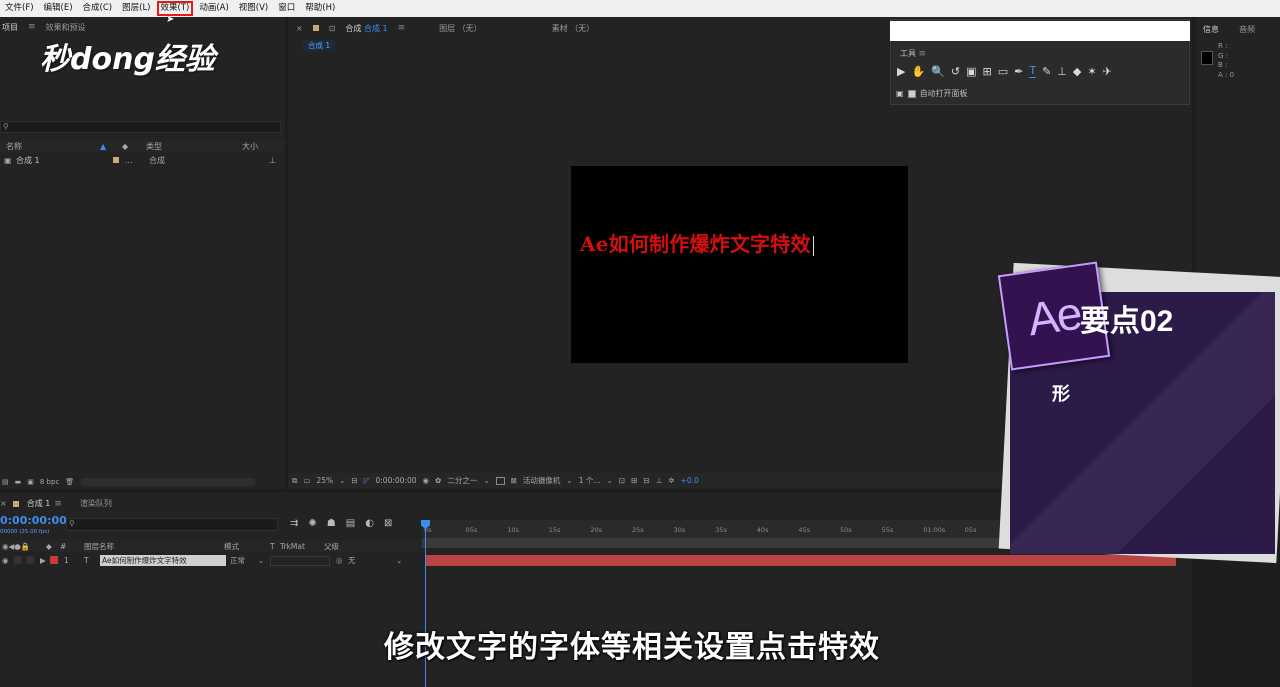 The image size is (1280, 687). What do you see at coordinates (7, 560) in the screenshot?
I see `eye-icon: ◉` at bounding box center [7, 560].